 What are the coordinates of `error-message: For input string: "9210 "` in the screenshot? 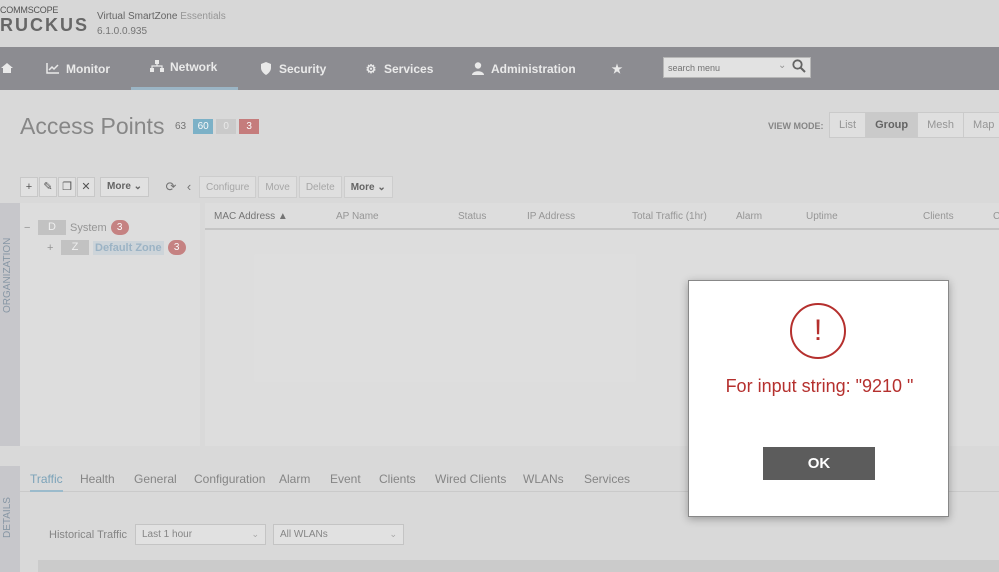 It's located at (819, 386).